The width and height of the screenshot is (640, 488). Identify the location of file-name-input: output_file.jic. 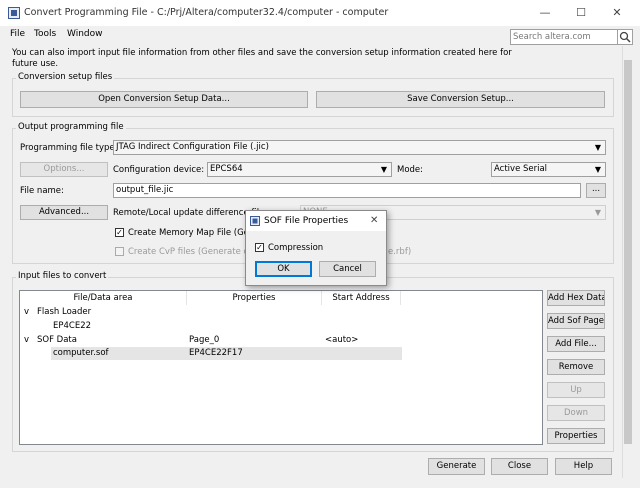
(347, 190).